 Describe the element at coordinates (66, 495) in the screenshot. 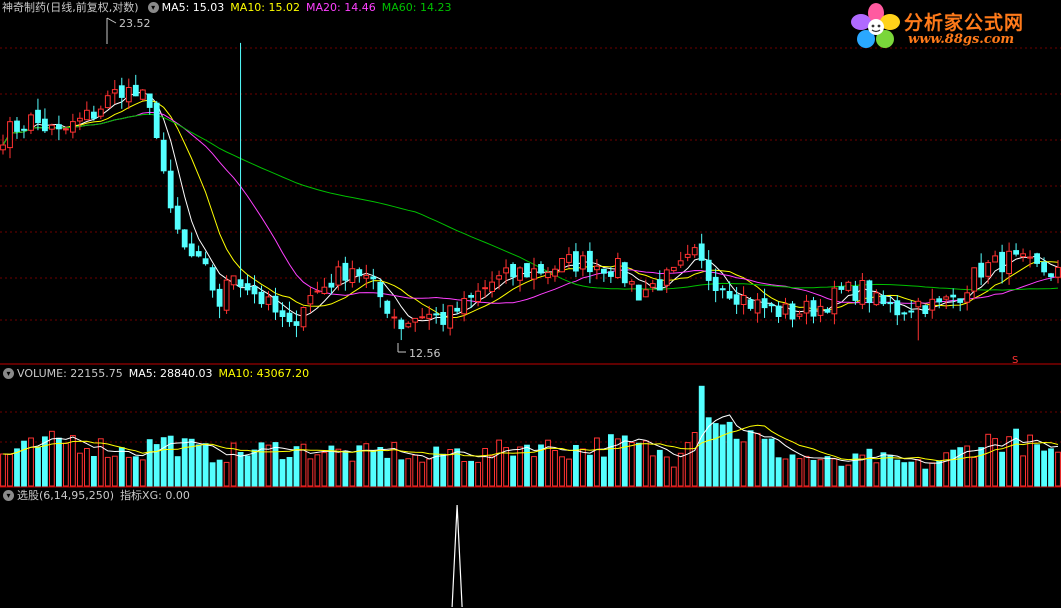

I see `indicator-label-0: 选股(6,14,95,250)` at that location.